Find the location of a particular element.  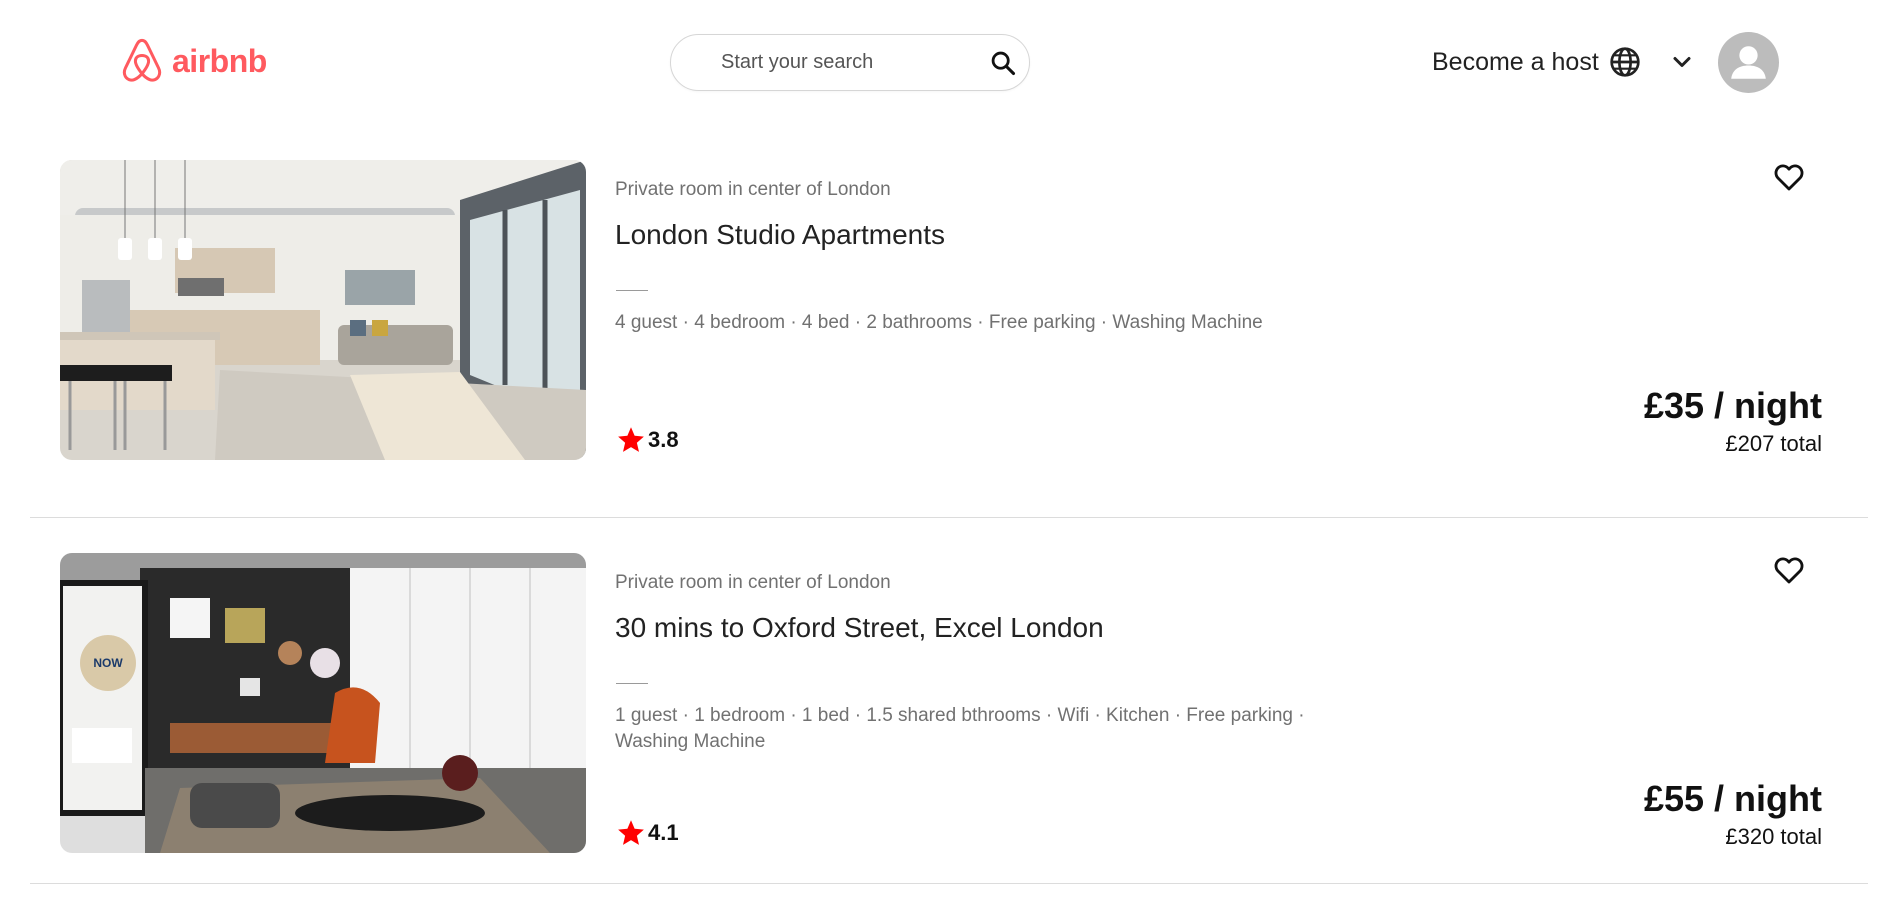

listing-price: £35 / night £207 total is located at coordinates (1733, 421).